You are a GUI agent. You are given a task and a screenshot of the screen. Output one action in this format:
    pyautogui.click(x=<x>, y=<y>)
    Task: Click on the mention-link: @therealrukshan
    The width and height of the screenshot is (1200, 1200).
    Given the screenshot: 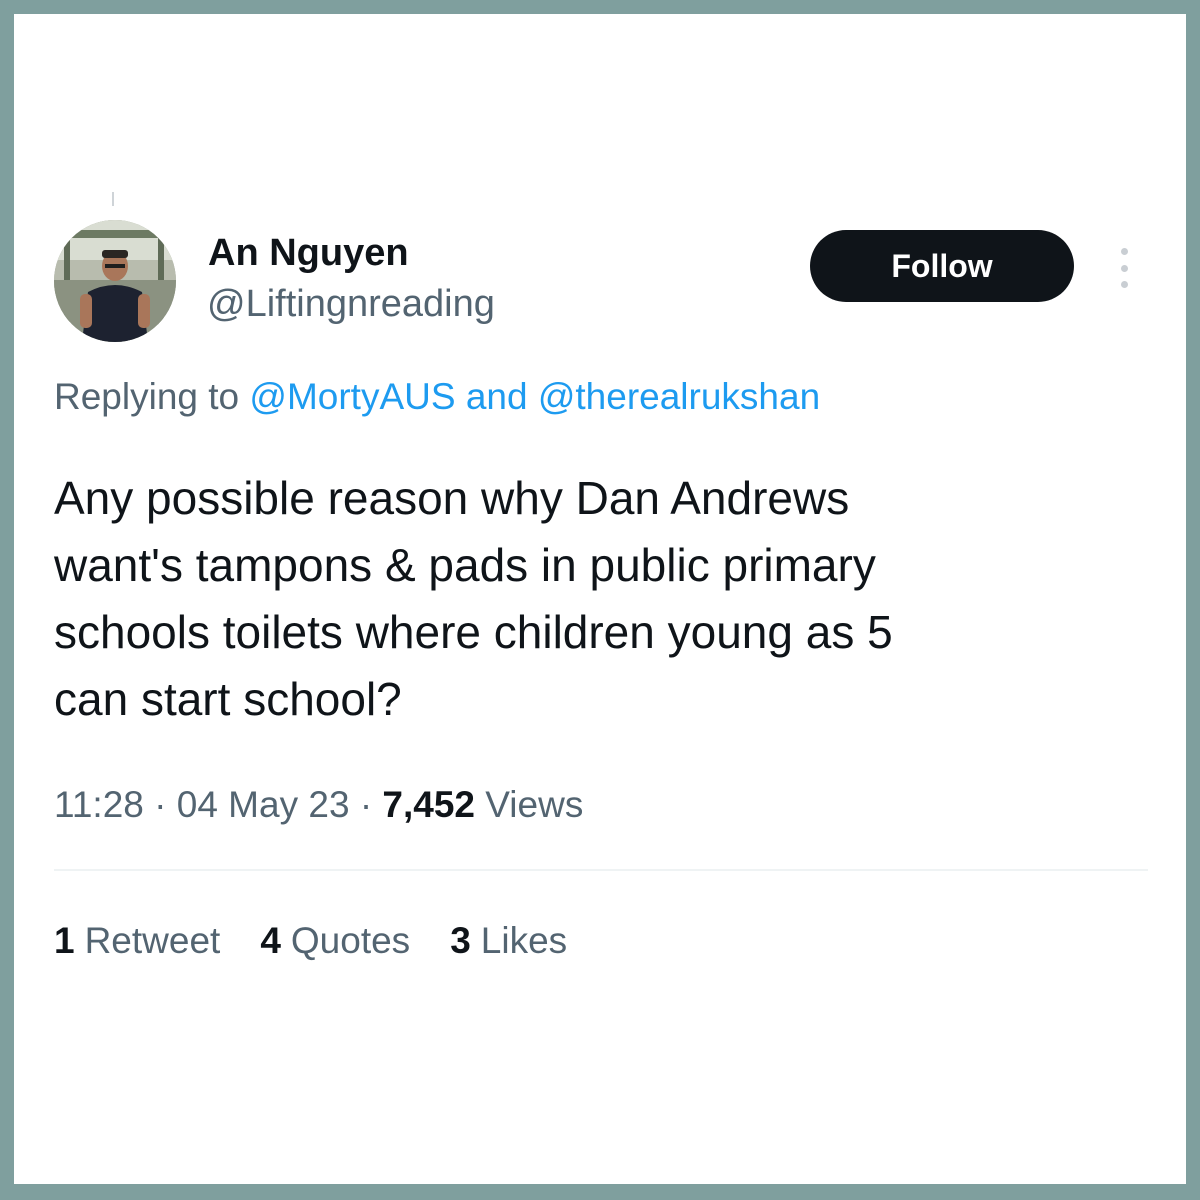 What is the action you would take?
    pyautogui.click(x=679, y=396)
    